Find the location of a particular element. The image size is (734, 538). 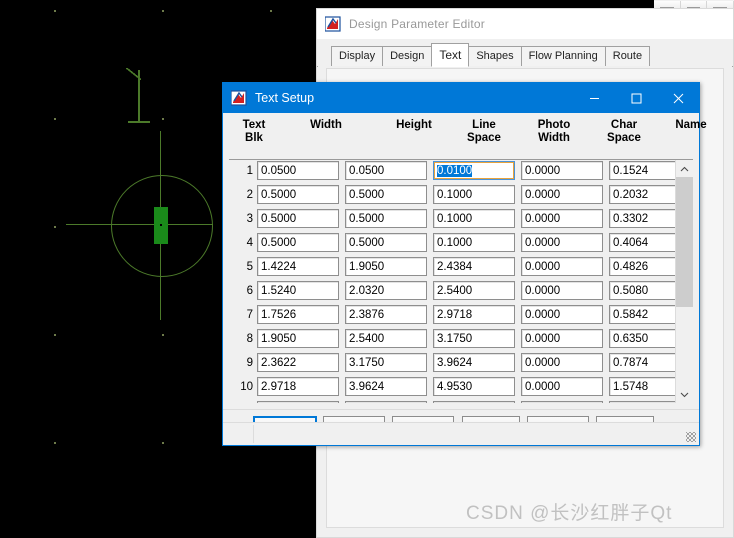

scrollbar-track is located at coordinates (684, 281).